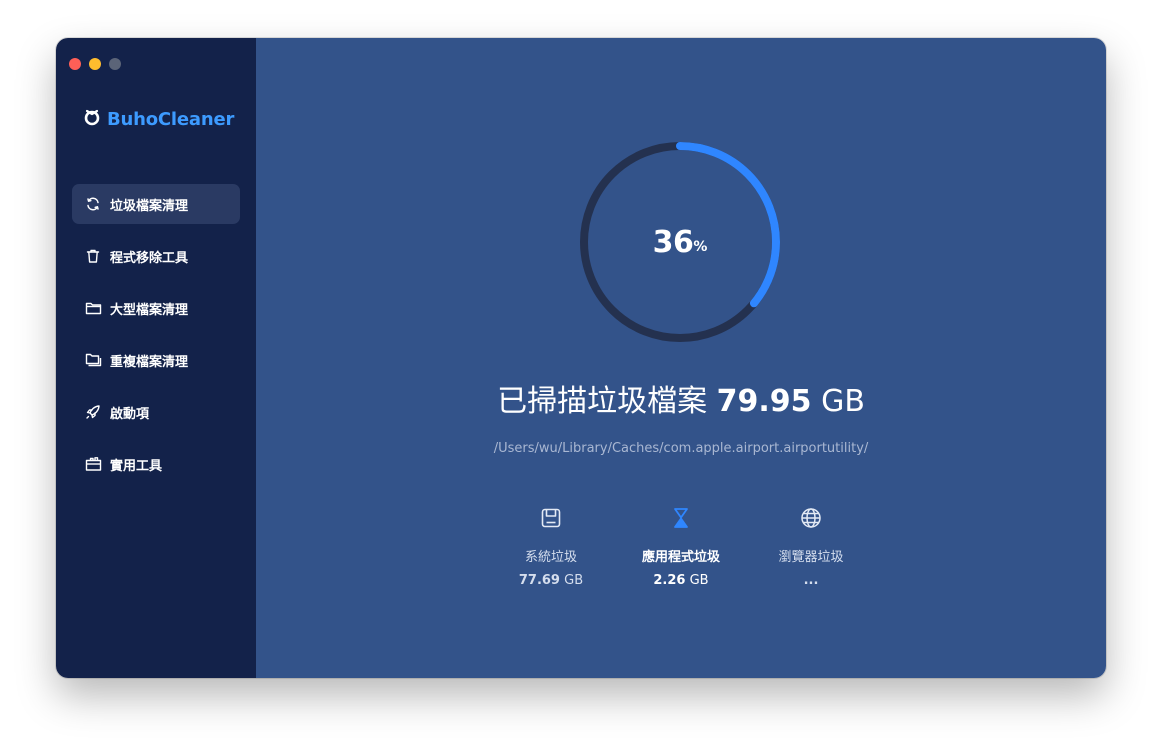 The image size is (1162, 752). I want to click on sidebar-item-app-uninstaller: 程式移除工具, so click(156, 256).